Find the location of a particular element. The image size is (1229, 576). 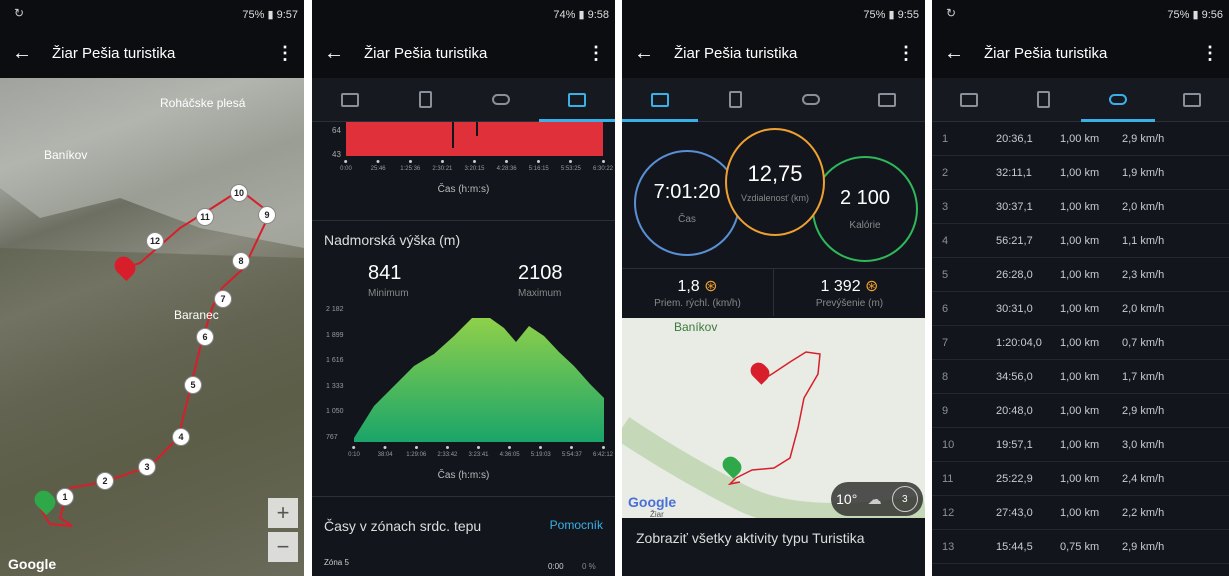

table-row: 9 20:48,0 1,00 km 2,9 km/h is located at coordinates (1080, 411).